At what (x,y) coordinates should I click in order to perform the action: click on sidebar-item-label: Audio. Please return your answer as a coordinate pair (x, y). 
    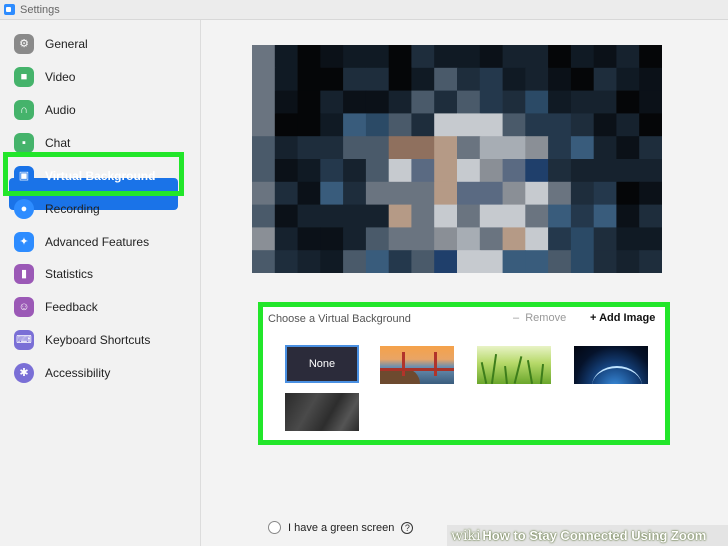
    Looking at the image, I should click on (60, 110).